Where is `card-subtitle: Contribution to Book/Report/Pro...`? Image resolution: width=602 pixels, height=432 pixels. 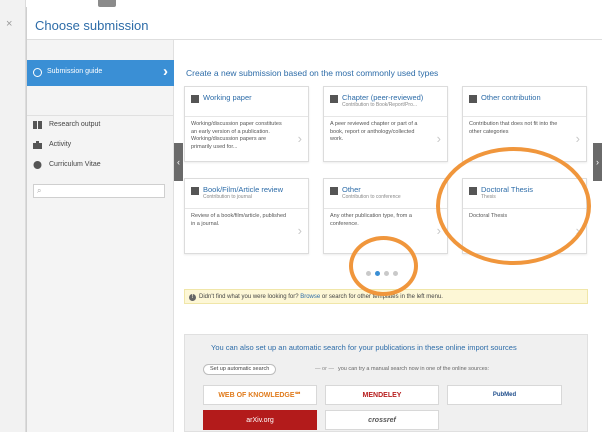 card-subtitle: Contribution to Book/Report/Pro... is located at coordinates (380, 105).